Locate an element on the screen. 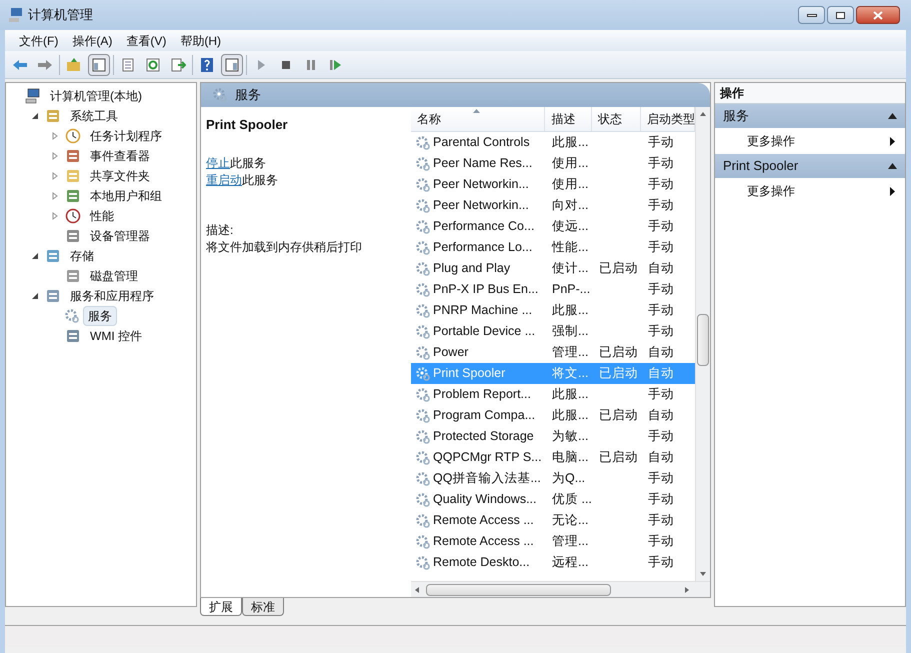 Image resolution: width=911 pixels, height=653 pixels. console-tree-button is located at coordinates (99, 65).